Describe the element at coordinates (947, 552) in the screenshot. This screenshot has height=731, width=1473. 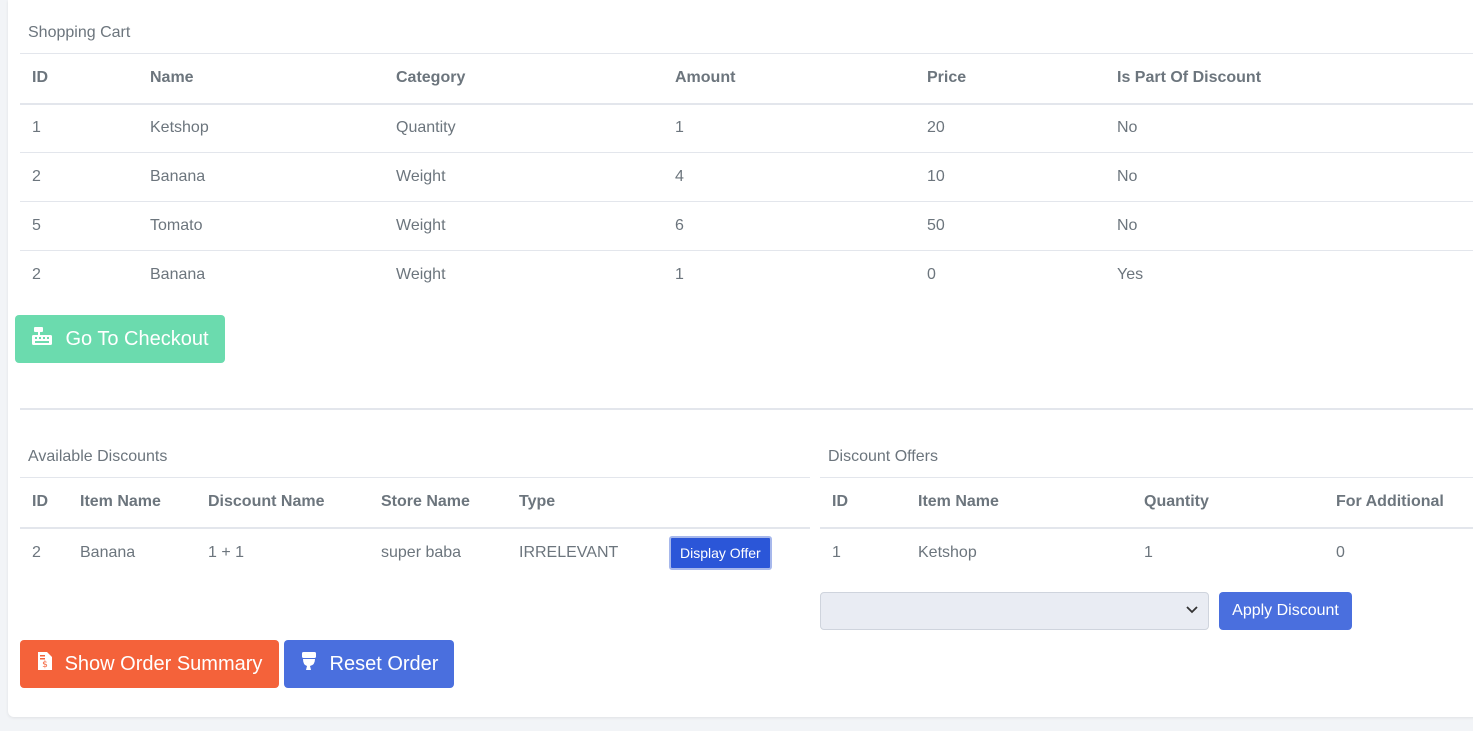
I see `cell-item-name: Ketshop` at that location.